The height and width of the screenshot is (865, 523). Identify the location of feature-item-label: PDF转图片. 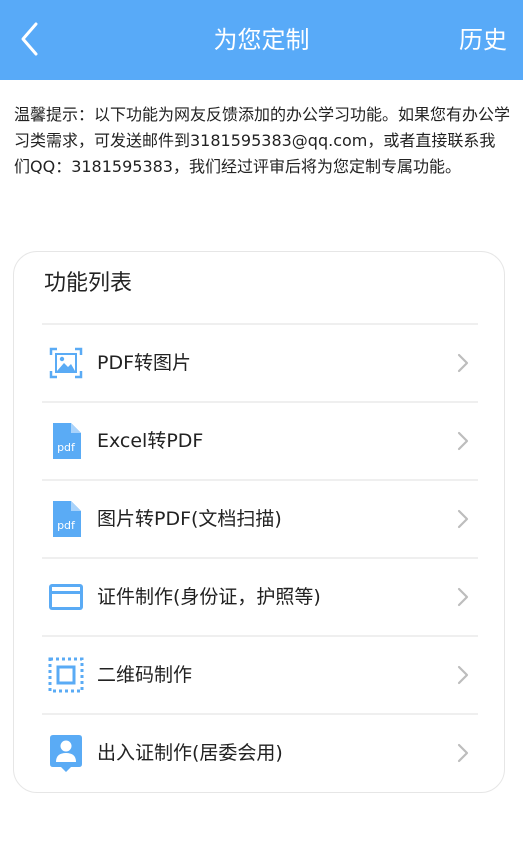
(144, 363).